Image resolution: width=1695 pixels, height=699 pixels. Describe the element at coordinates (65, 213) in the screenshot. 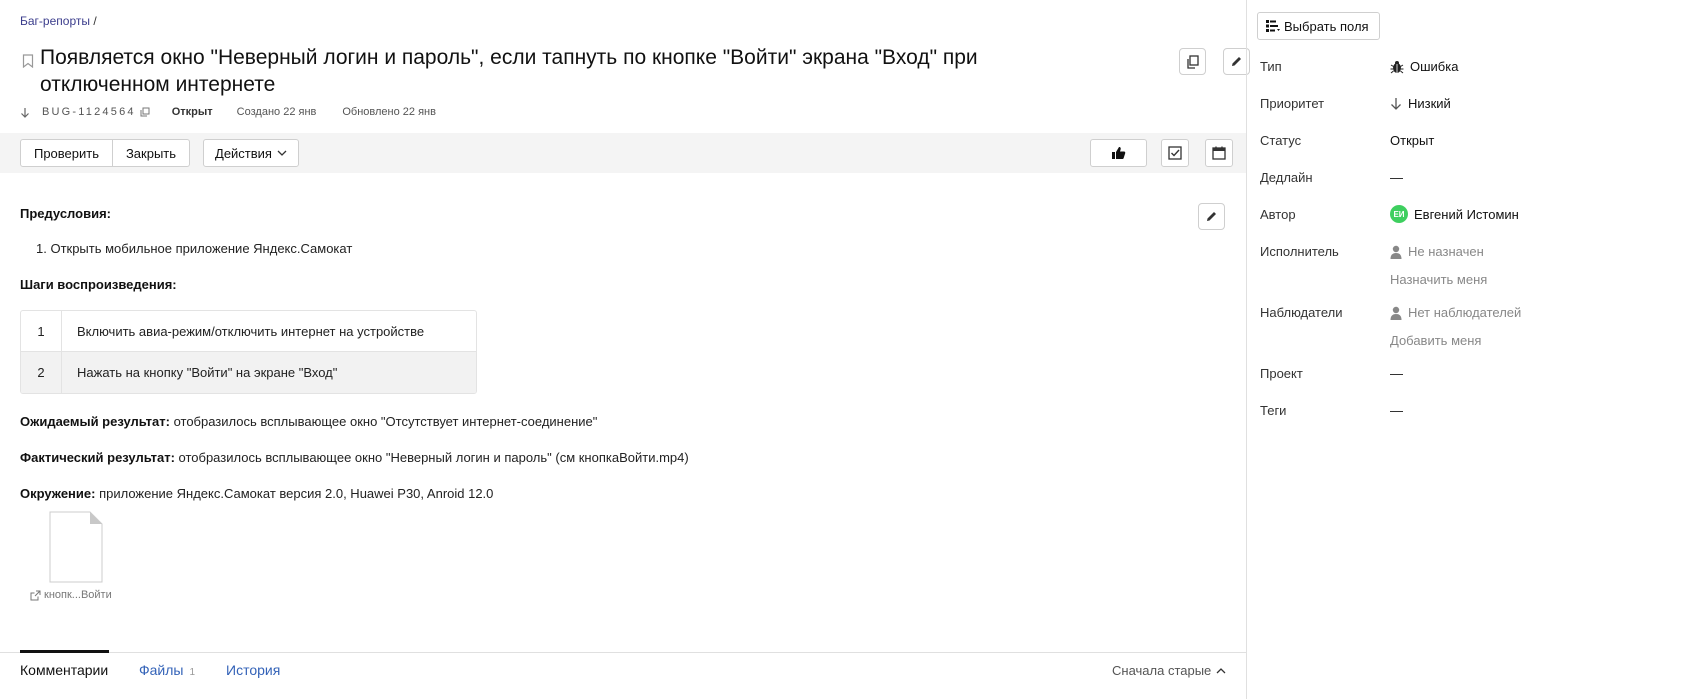

I see `preconditions-heading: Предусловия:` at that location.